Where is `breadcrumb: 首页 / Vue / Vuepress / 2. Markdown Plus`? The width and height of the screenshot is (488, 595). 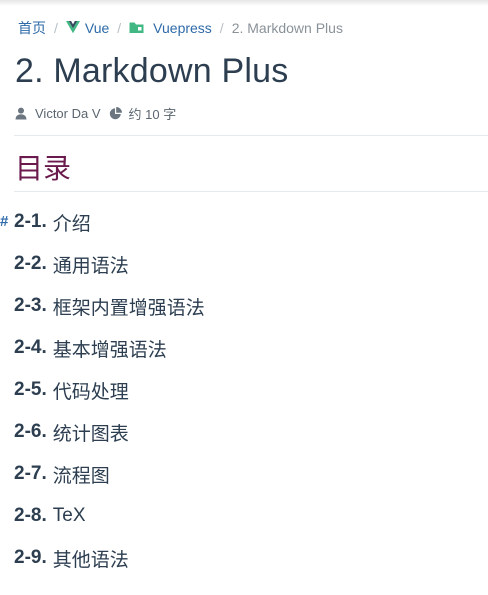 breadcrumb: 首页 / Vue / Vuepress / 2. Markdown Plus is located at coordinates (180, 28).